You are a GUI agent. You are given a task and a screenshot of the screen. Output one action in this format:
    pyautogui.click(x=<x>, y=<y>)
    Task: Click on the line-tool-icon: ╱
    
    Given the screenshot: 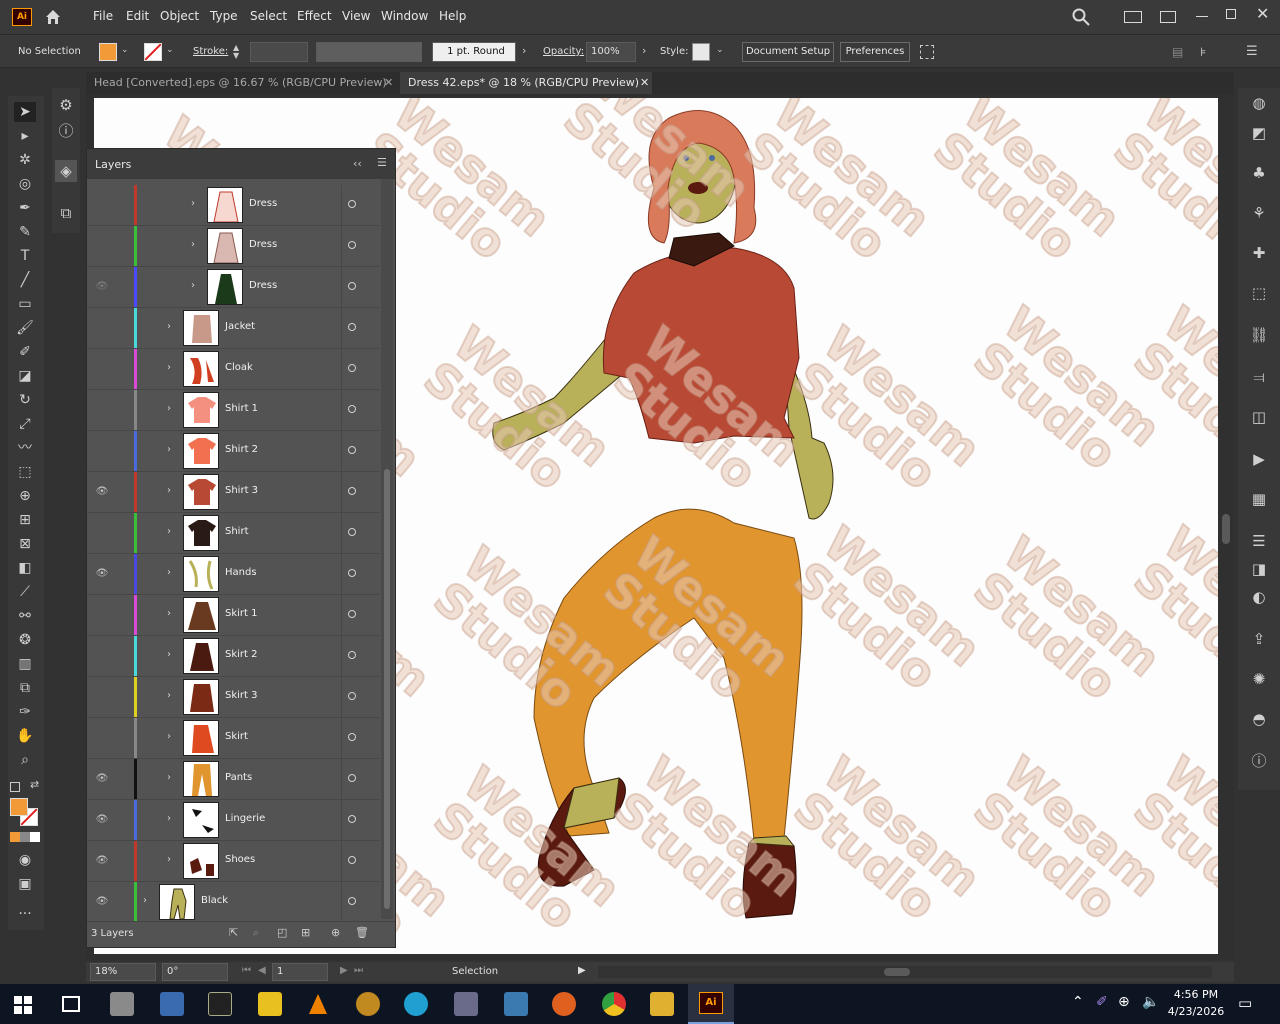 What is the action you would take?
    pyautogui.click(x=25, y=280)
    